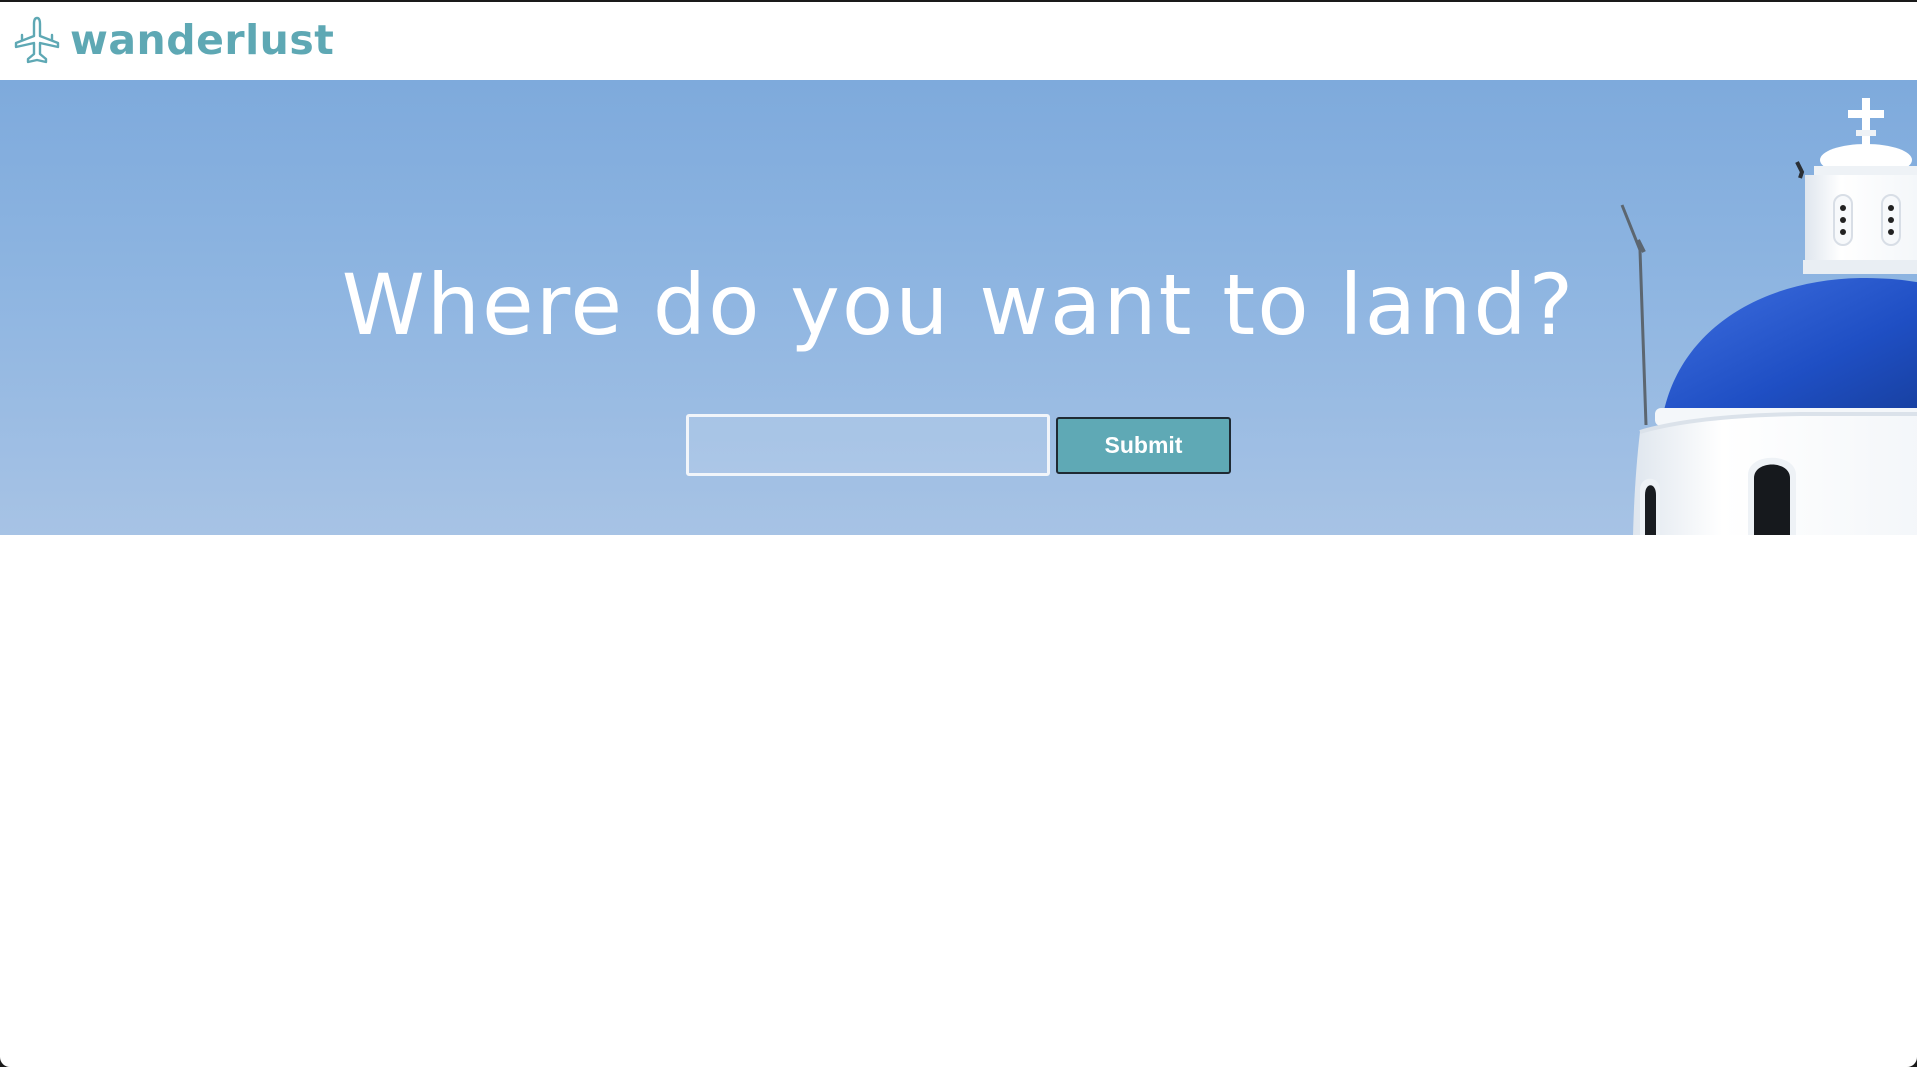 This screenshot has width=1917, height=1067. Describe the element at coordinates (37, 40) in the screenshot. I see `airplane-icon` at that location.